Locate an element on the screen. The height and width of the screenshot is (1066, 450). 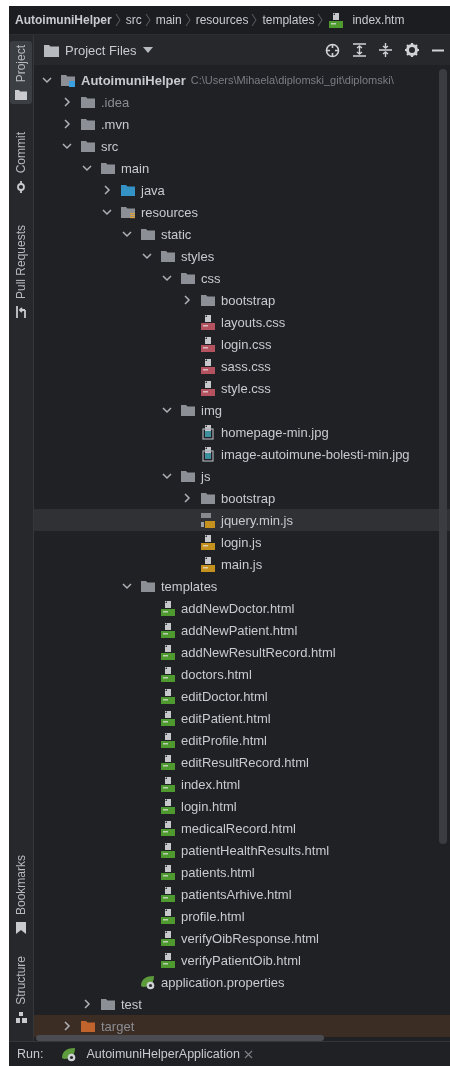
tree-row: editProfile.html is located at coordinates (242, 740).